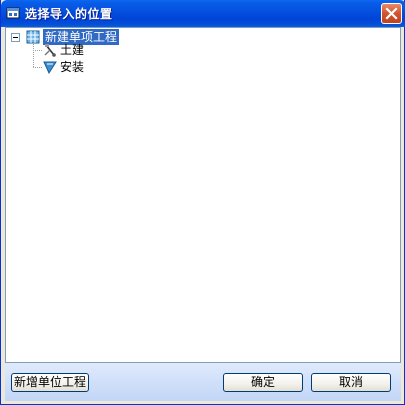 The image size is (405, 405). I want to click on dialog-footer: 新增单位工程 确定 取消, so click(203, 382).